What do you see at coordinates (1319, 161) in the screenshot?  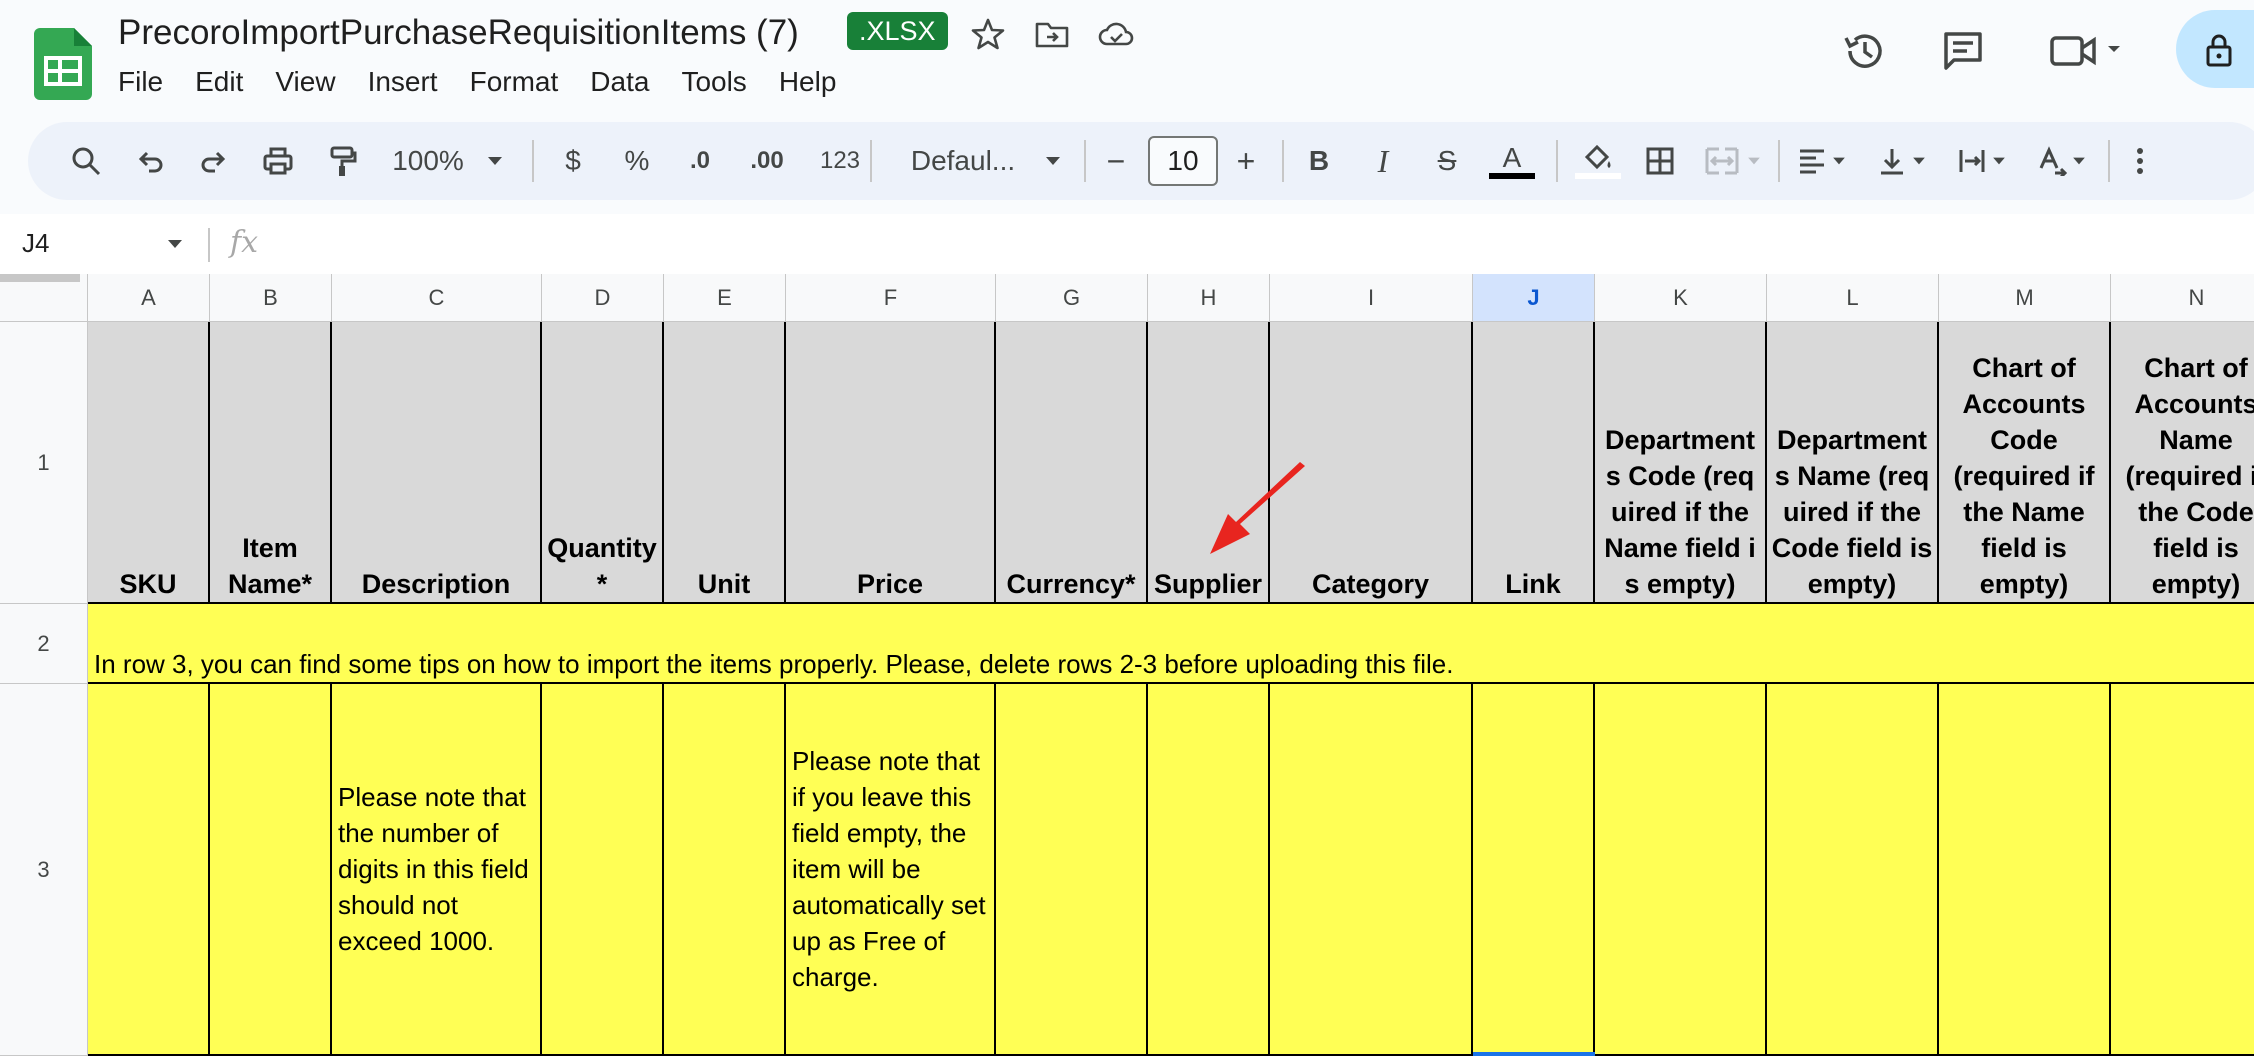 I see `bold-button: B` at bounding box center [1319, 161].